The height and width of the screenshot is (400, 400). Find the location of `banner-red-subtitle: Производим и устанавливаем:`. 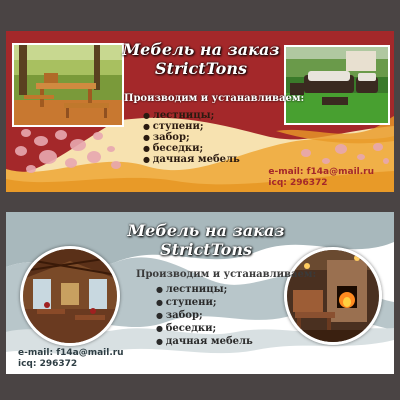

banner-red-subtitle: Производим и устанавливаем: is located at coordinates (214, 98).